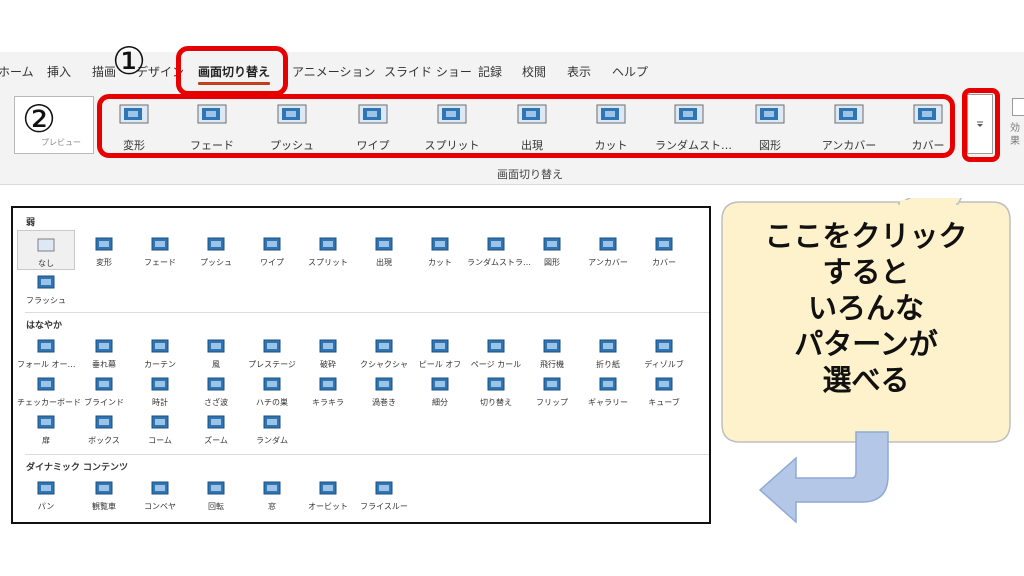  I want to click on gallery-panel-item-label: スプリット, so click(328, 262).